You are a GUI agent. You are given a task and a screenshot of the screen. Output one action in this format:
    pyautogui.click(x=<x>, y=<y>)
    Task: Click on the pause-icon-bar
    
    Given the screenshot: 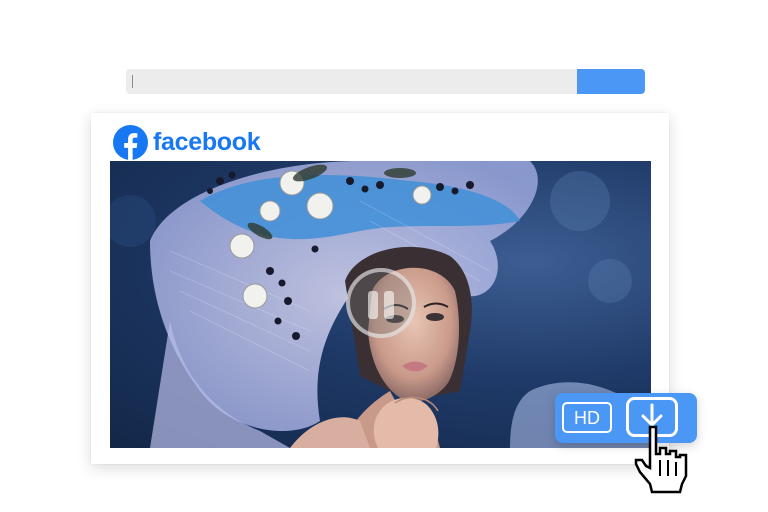 What is the action you would take?
    pyautogui.click(x=389, y=305)
    